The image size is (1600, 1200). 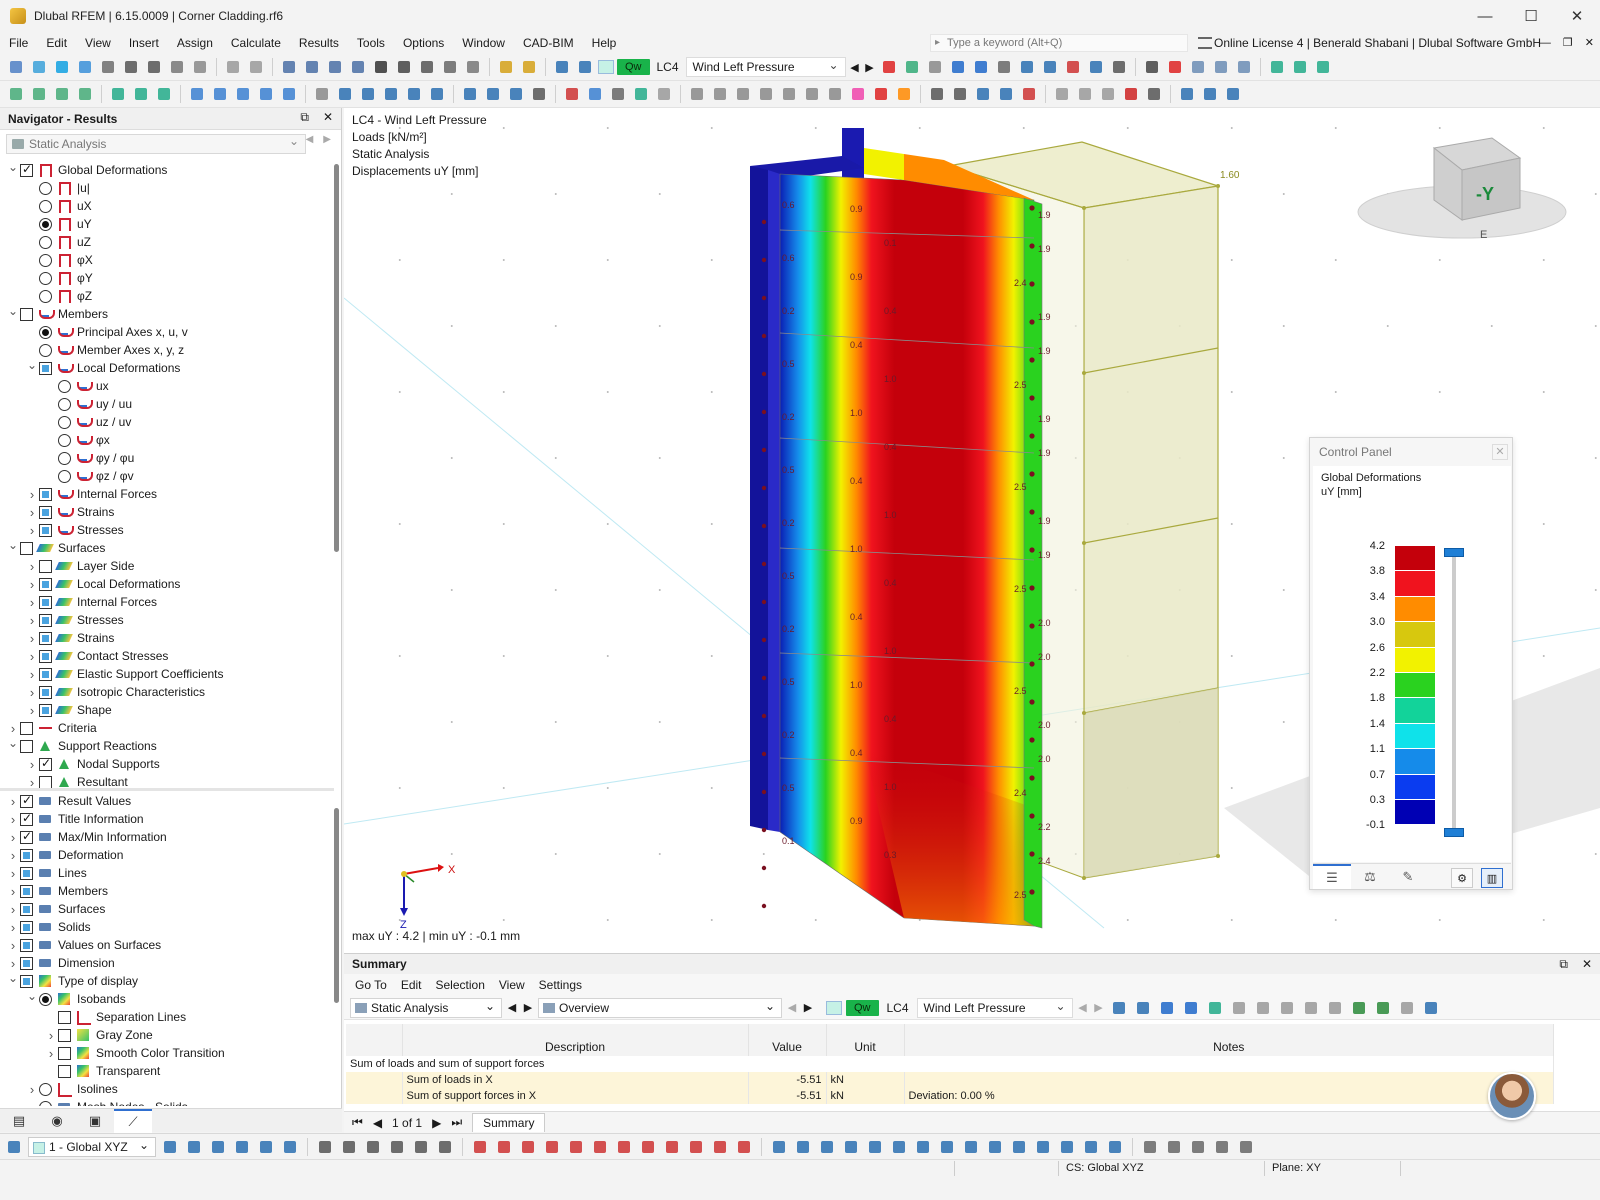 What do you see at coordinates (39, 94) in the screenshot?
I see `line-icon` at bounding box center [39, 94].